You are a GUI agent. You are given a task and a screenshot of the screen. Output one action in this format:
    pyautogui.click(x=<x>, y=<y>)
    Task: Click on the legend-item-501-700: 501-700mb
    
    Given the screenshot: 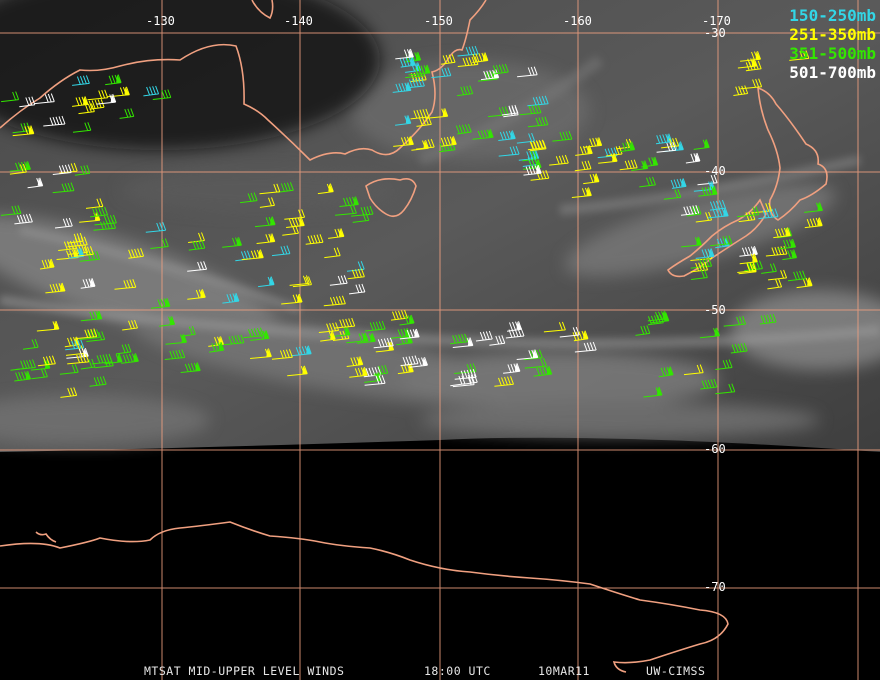 What is the action you would take?
    pyautogui.click(x=832, y=72)
    